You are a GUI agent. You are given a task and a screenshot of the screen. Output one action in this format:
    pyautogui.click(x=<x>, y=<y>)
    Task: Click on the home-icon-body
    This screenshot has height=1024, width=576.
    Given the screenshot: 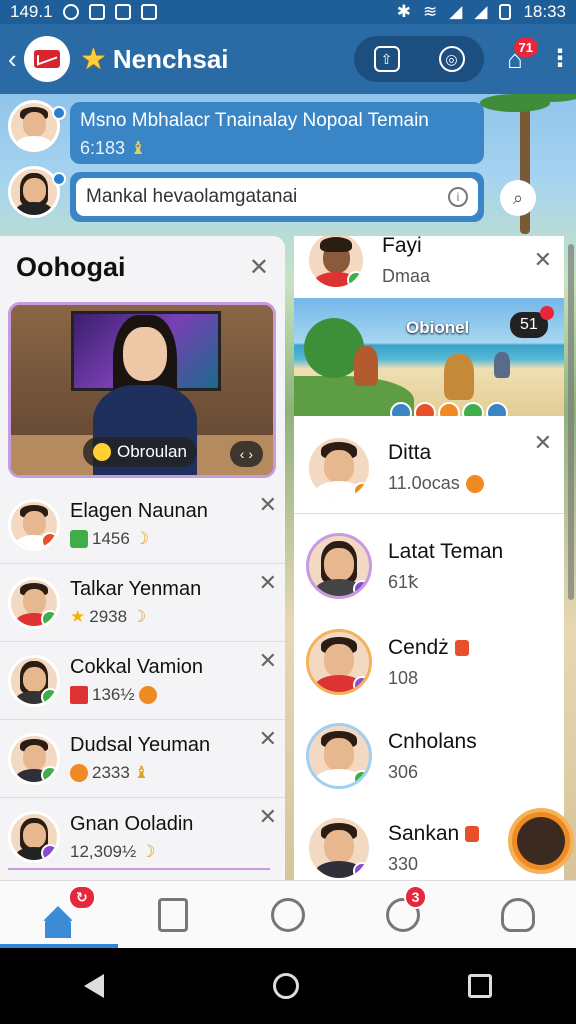 What is the action you would take?
    pyautogui.click(x=57, y=929)
    